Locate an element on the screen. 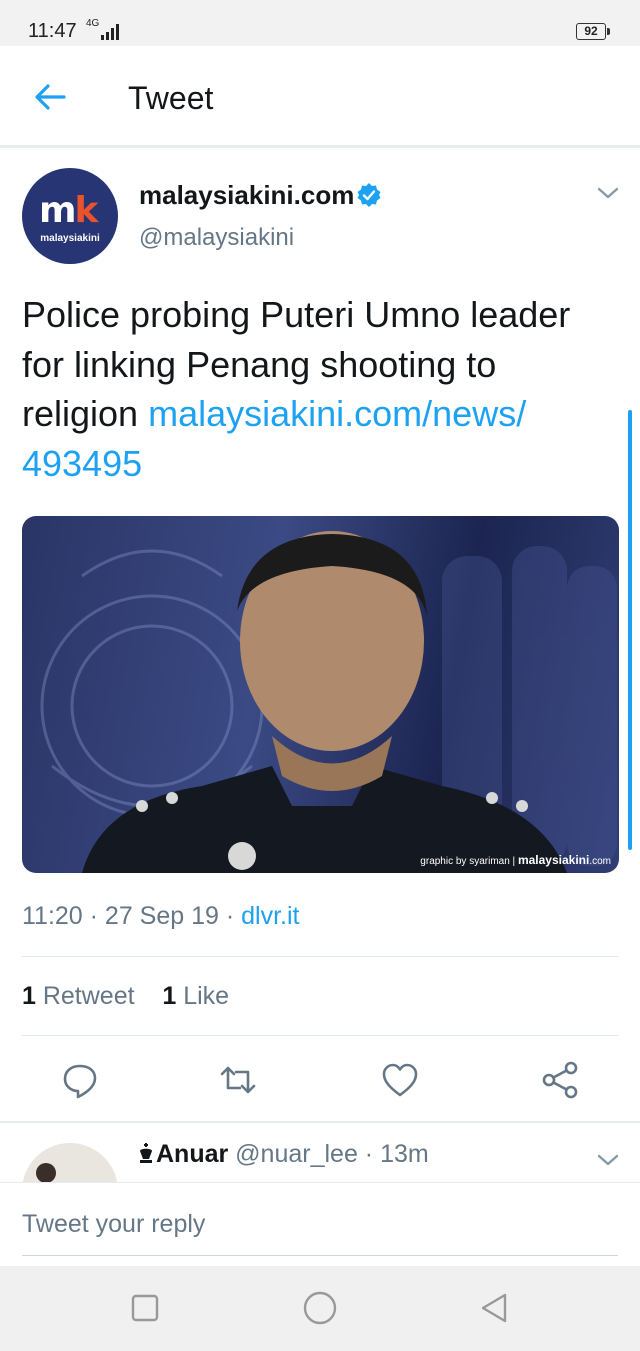 This screenshot has height=1351, width=640. triangle-back-nav-icon is located at coordinates (494, 1308).